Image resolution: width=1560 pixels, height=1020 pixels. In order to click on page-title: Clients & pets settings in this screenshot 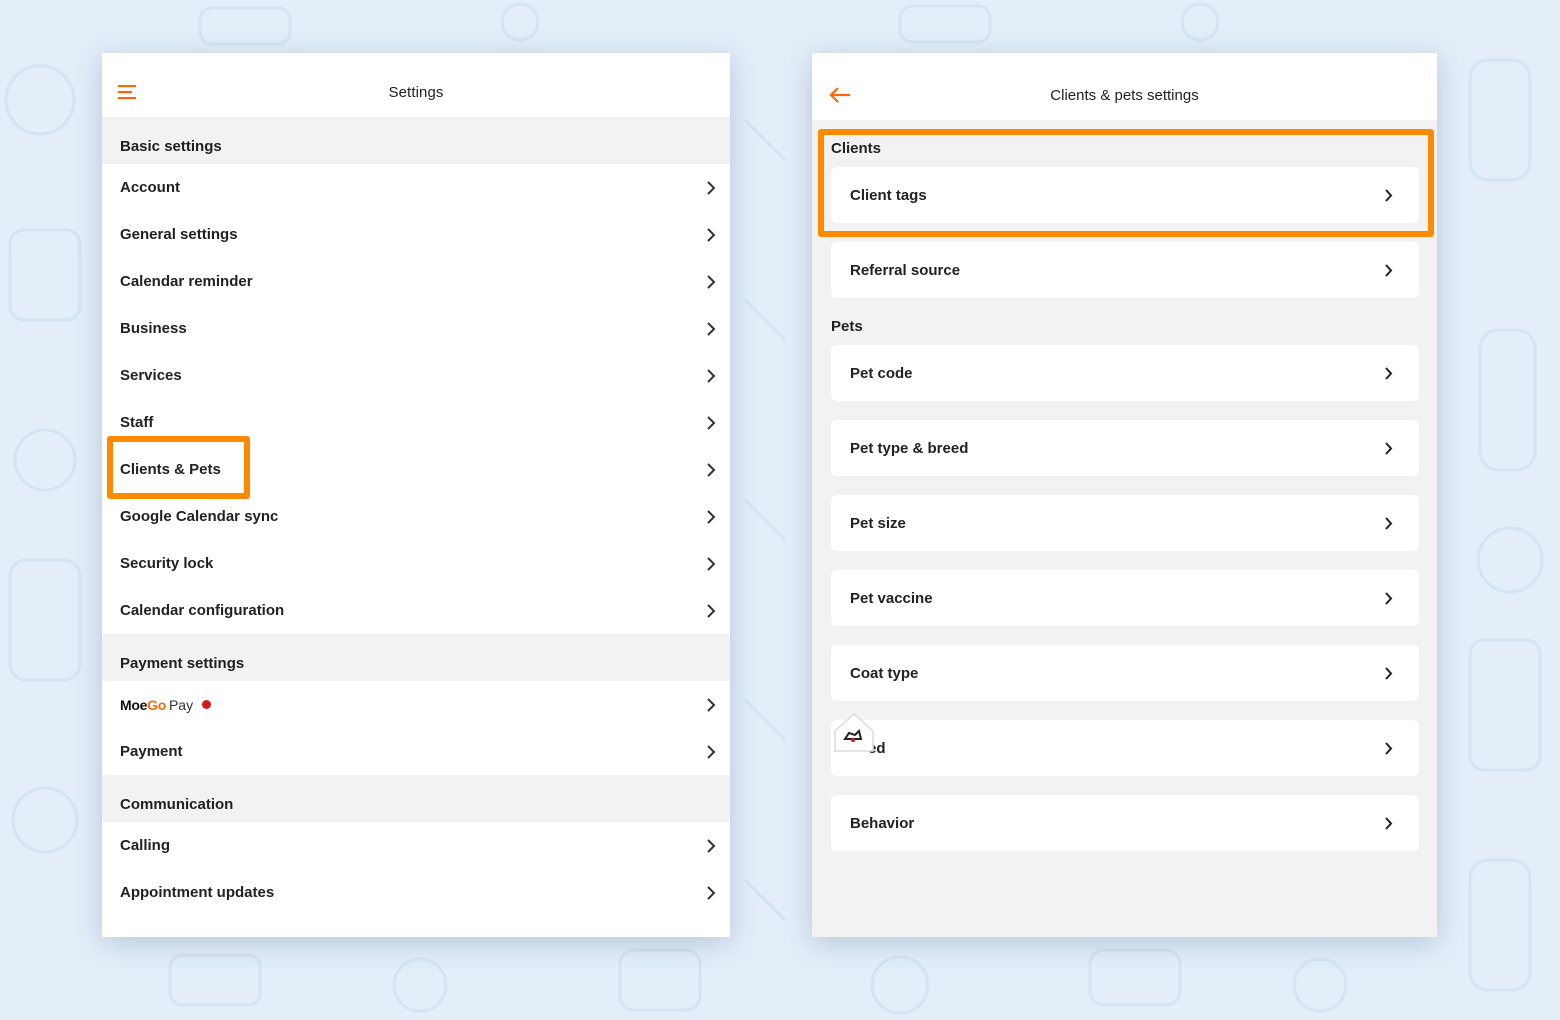, I will do `click(1124, 95)`.